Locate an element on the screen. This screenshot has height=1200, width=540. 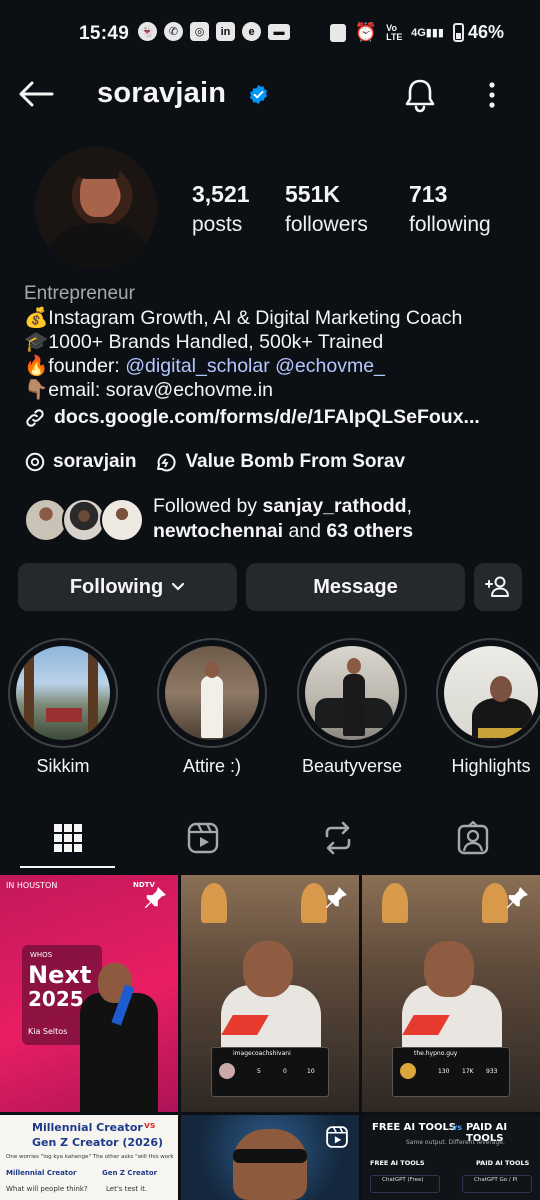
back-button is located at coordinates (36, 94).